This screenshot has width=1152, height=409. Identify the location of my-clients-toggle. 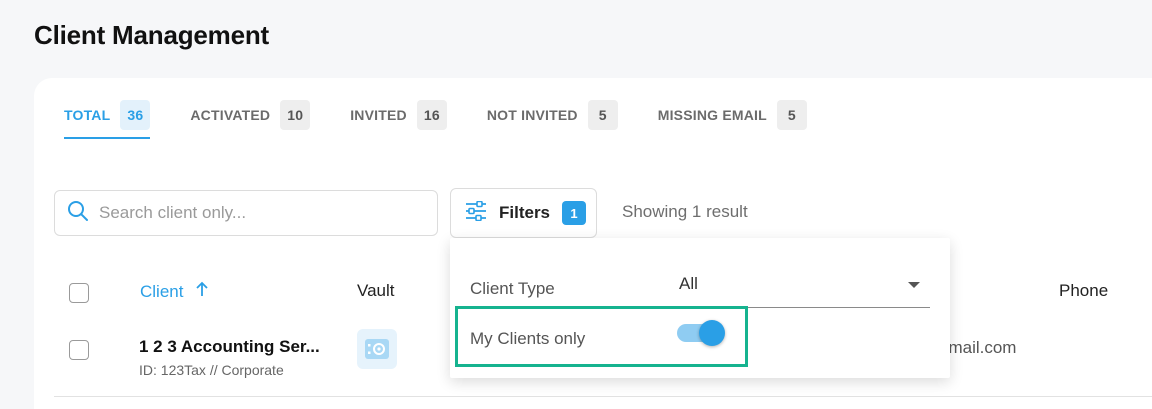
(701, 333).